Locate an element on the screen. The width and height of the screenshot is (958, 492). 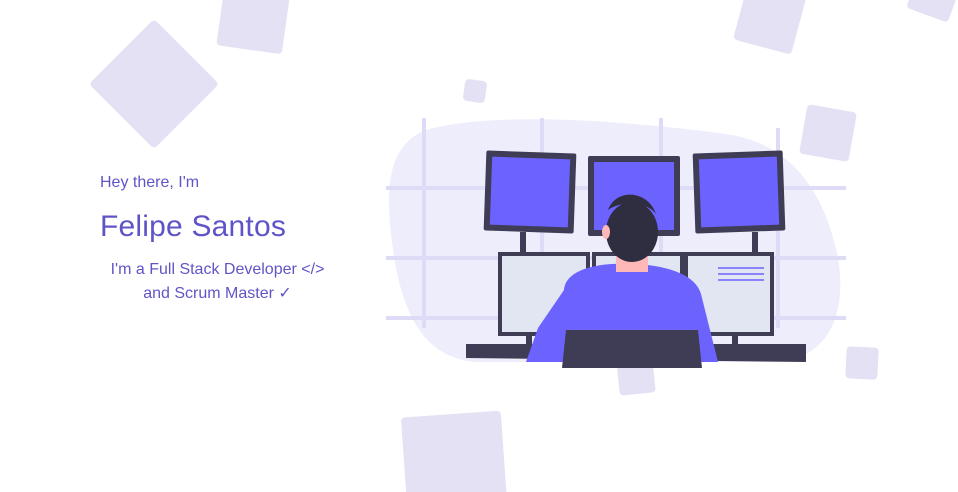
name-heading: Felipe Santos is located at coordinates (193, 226).